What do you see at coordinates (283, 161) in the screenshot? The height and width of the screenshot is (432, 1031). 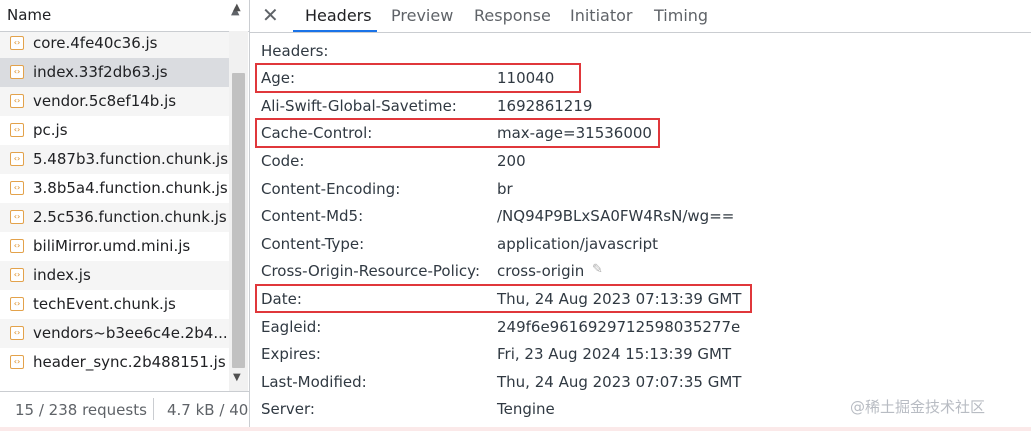 I see `header-name: Code:` at bounding box center [283, 161].